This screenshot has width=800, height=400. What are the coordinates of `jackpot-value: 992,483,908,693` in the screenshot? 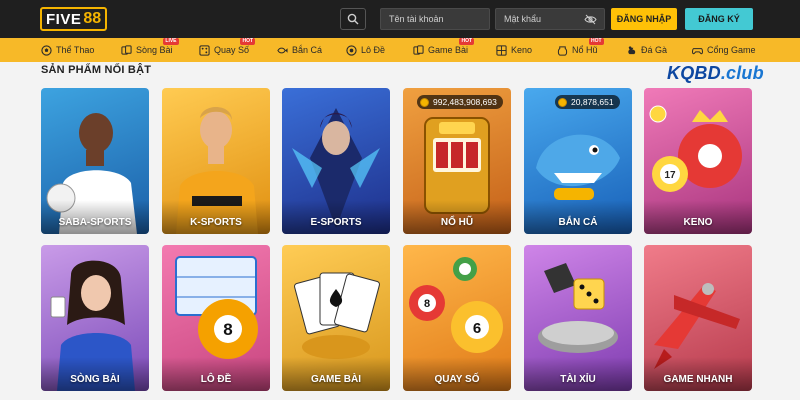 It's located at (465, 102).